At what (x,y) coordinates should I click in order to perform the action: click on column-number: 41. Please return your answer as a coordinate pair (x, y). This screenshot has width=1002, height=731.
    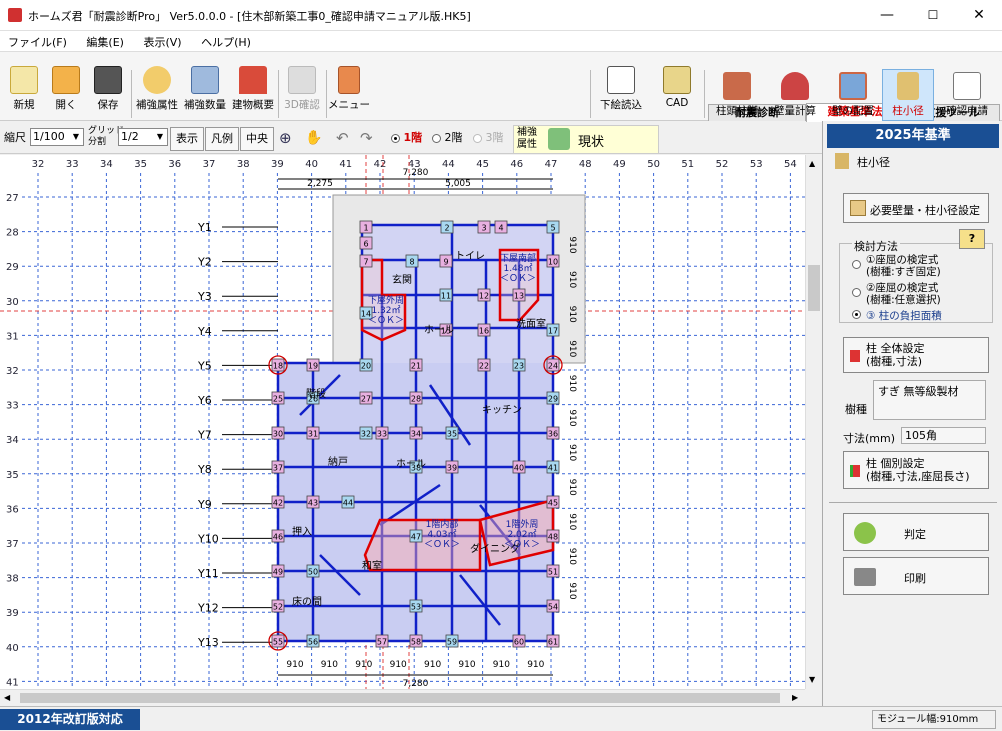
    Looking at the image, I should click on (553, 468).